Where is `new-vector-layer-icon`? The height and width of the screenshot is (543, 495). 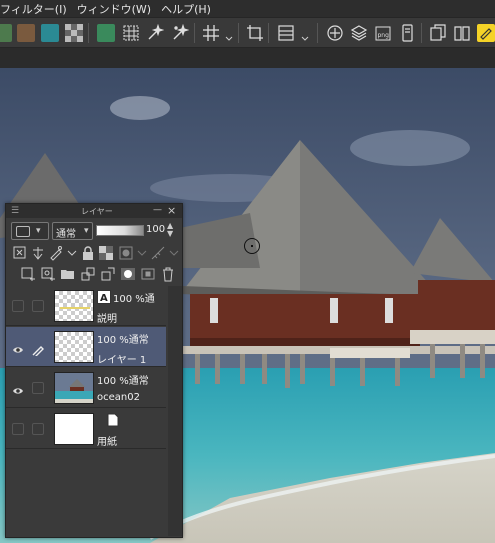 new-vector-layer-icon is located at coordinates (48, 274).